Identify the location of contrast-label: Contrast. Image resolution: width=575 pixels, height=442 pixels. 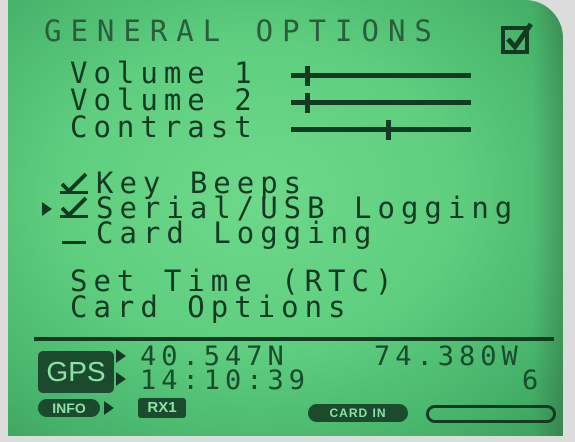
(164, 127).